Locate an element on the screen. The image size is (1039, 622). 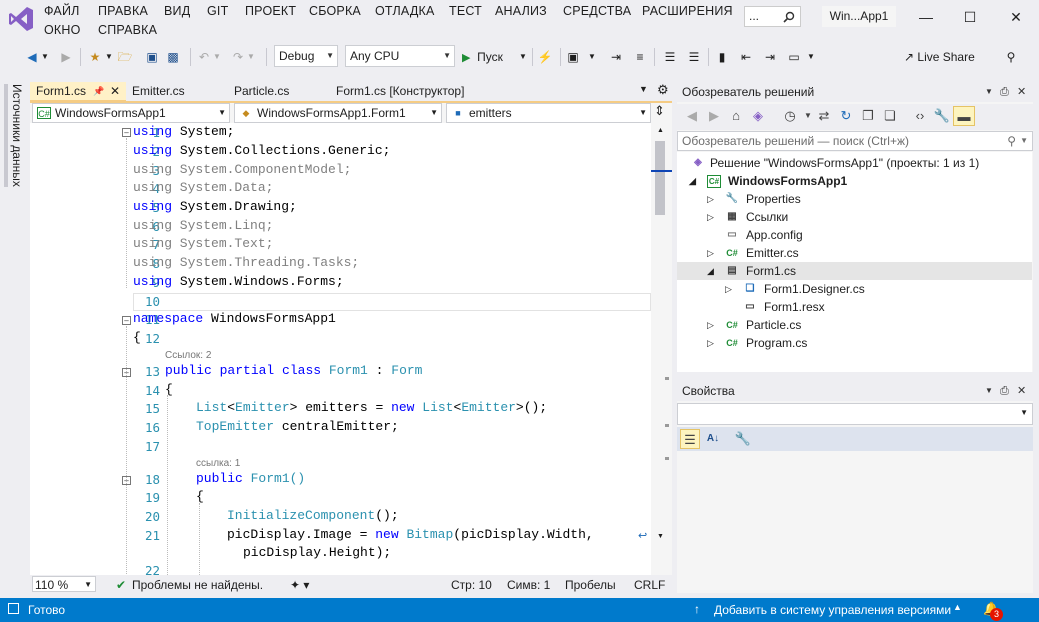
collapse-usings-icon: – is located at coordinates (126, 132).